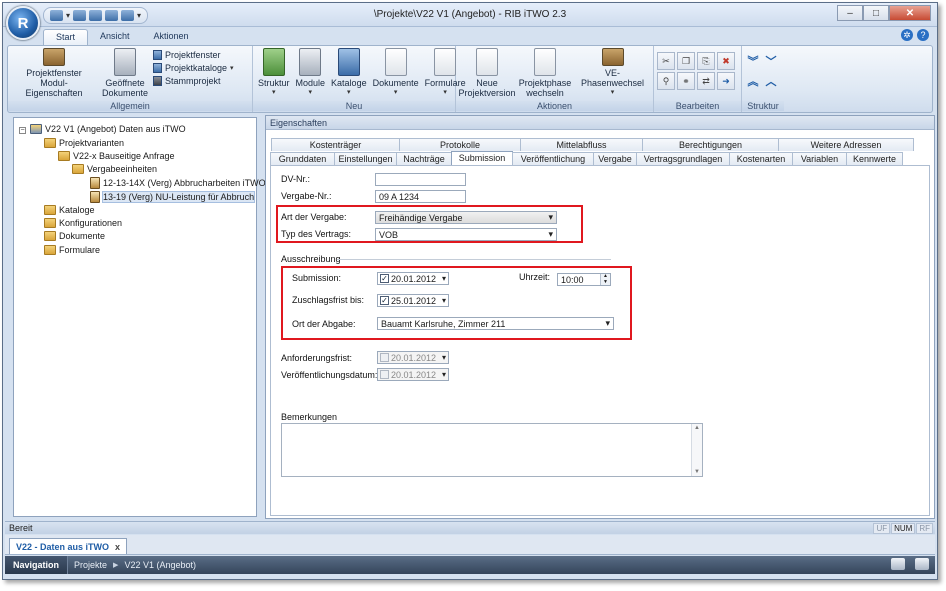  I want to click on maximize-button: □, so click(876, 13).